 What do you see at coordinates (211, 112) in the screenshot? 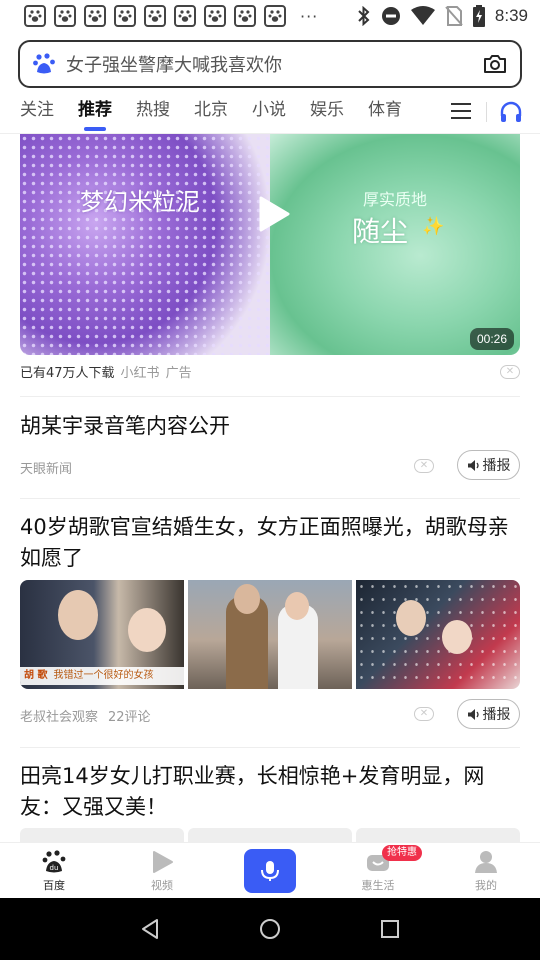
I see `tab-beijing: 北京` at bounding box center [211, 112].